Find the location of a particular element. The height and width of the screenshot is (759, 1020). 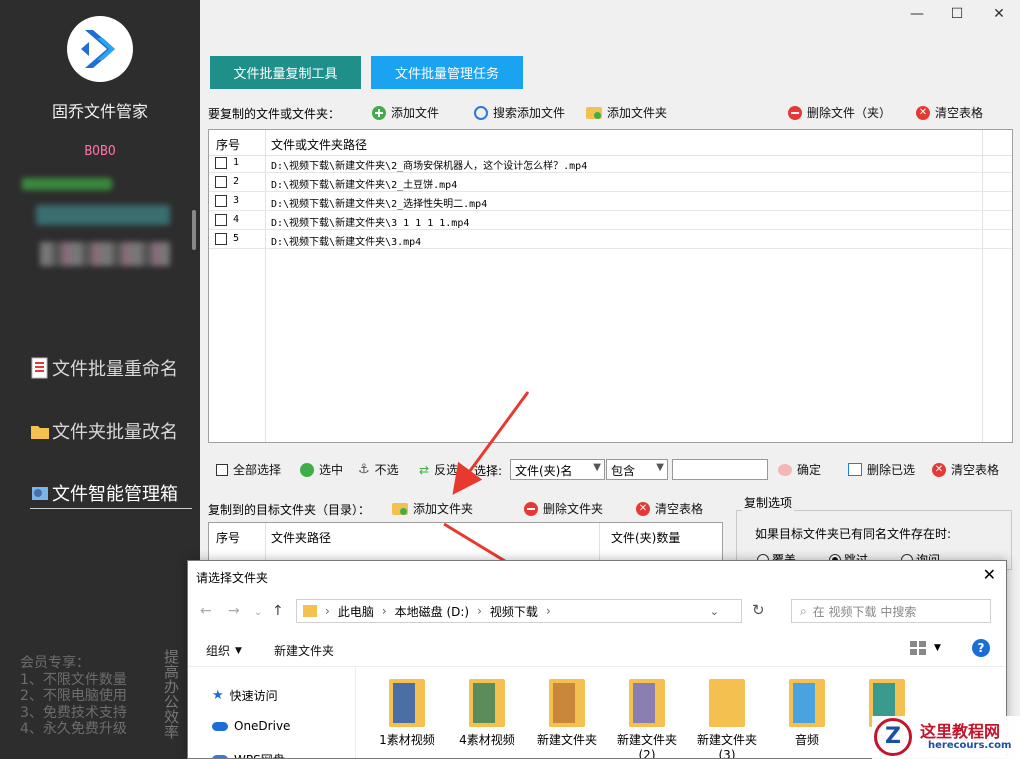

command-bar: 组织 ▼ 新建文件夹 ▼ ? is located at coordinates (597, 649).